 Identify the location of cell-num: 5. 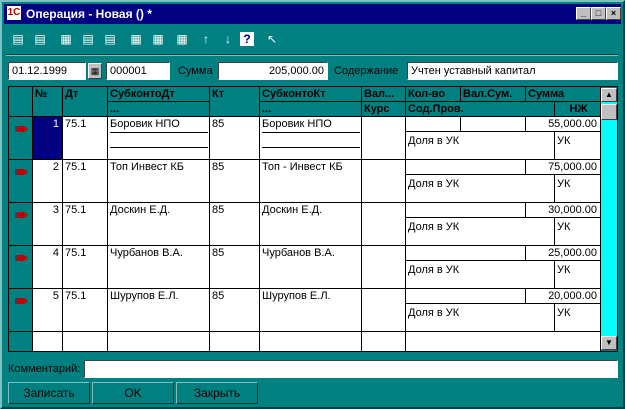
(48, 310).